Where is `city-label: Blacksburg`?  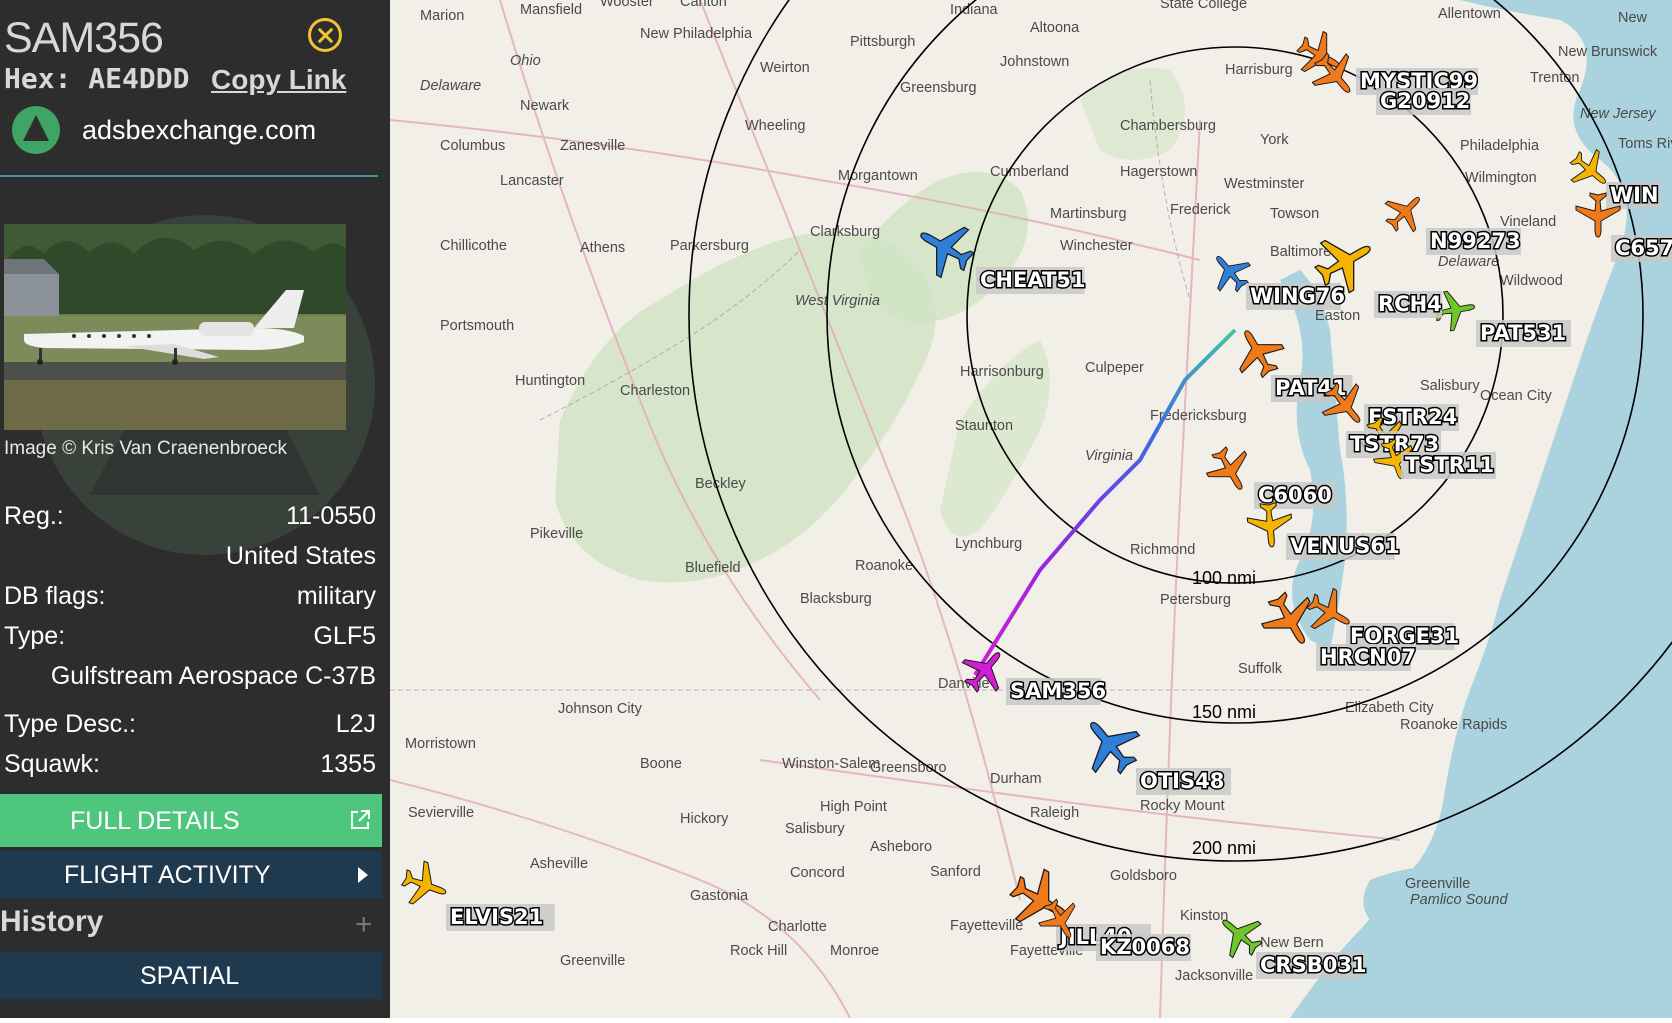
city-label: Blacksburg is located at coordinates (836, 599).